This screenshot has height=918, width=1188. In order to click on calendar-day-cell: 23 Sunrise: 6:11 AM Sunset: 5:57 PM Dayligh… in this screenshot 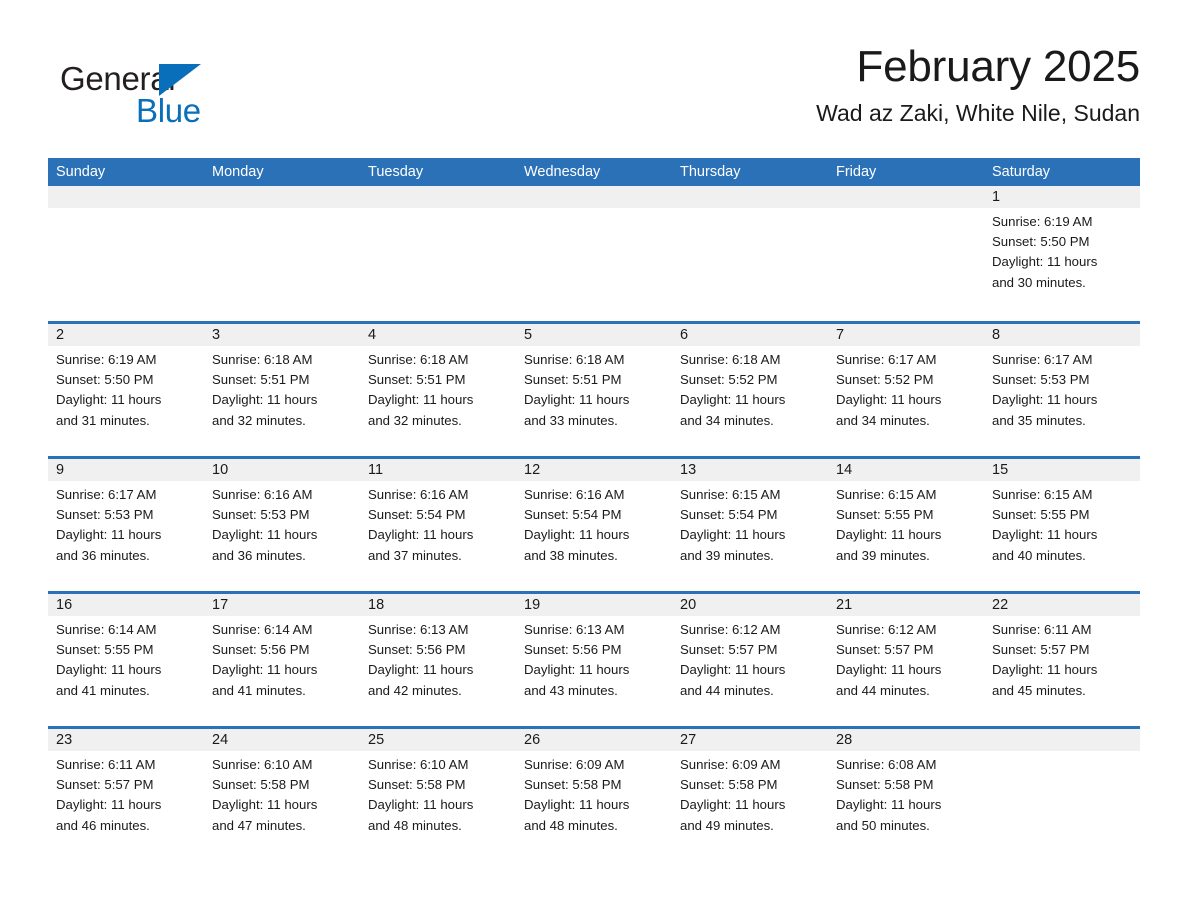, I will do `click(126, 795)`.